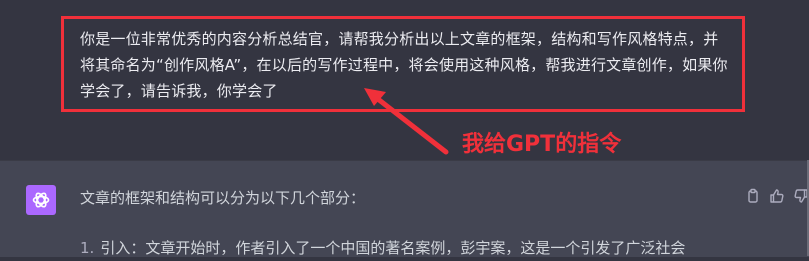 The image size is (809, 261). What do you see at coordinates (223, 198) in the screenshot?
I see `assistant-intro-text: 文章的框架和结构可以分为以下几个部分：` at bounding box center [223, 198].